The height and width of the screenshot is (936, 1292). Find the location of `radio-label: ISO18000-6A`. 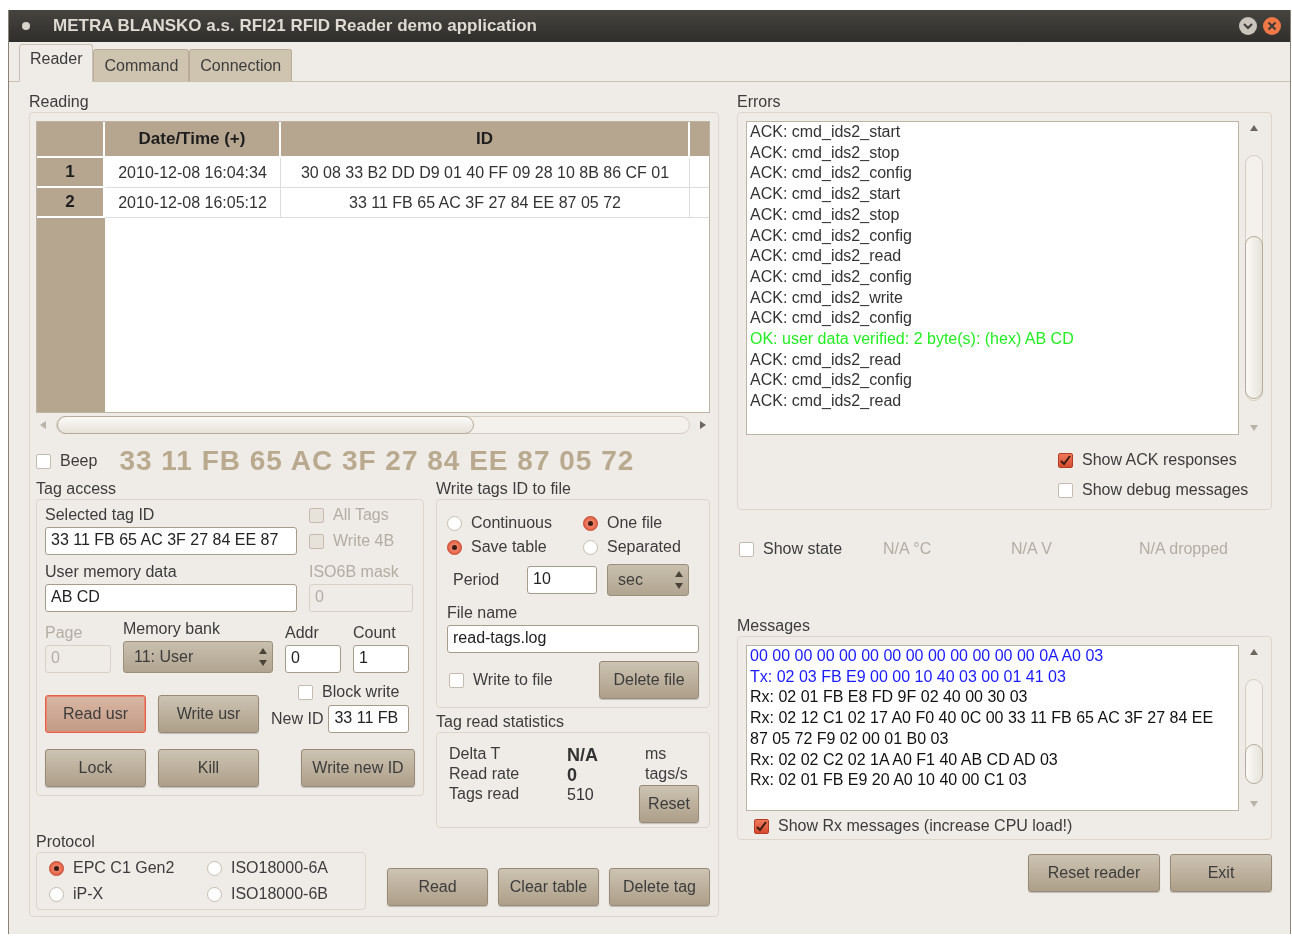

radio-label: ISO18000-6A is located at coordinates (279, 868).